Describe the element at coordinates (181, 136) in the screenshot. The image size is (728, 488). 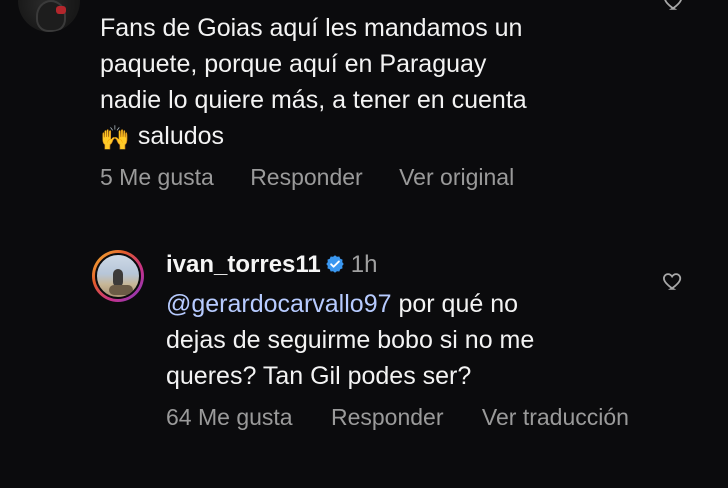
I see `comment-line: saludos` at that location.